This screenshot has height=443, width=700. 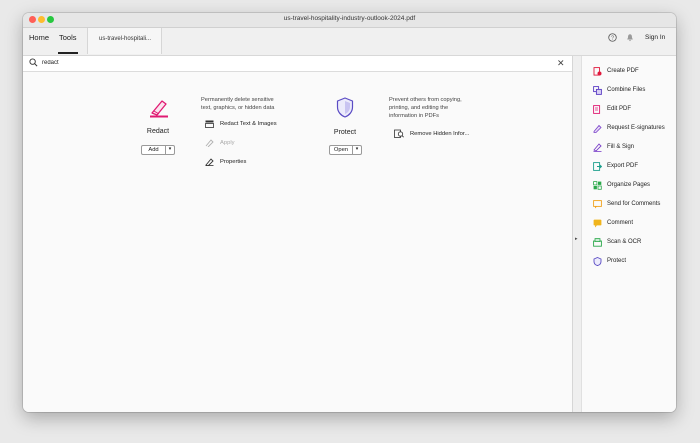 What do you see at coordinates (597, 261) in the screenshot?
I see `protect-icon` at bounding box center [597, 261].